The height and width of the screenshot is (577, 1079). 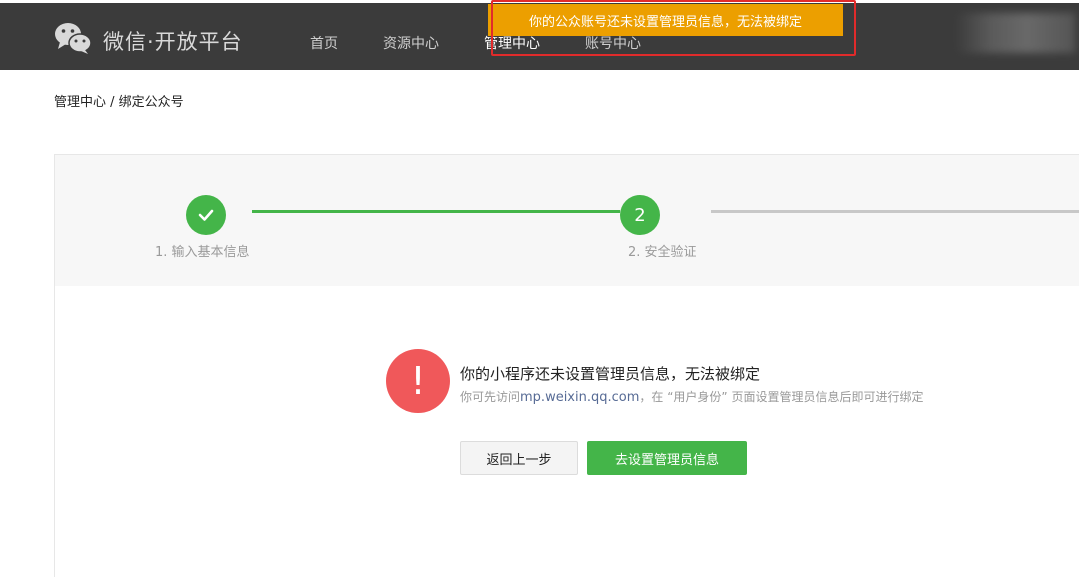 I want to click on wechat-logo-icon, so click(x=73, y=38).